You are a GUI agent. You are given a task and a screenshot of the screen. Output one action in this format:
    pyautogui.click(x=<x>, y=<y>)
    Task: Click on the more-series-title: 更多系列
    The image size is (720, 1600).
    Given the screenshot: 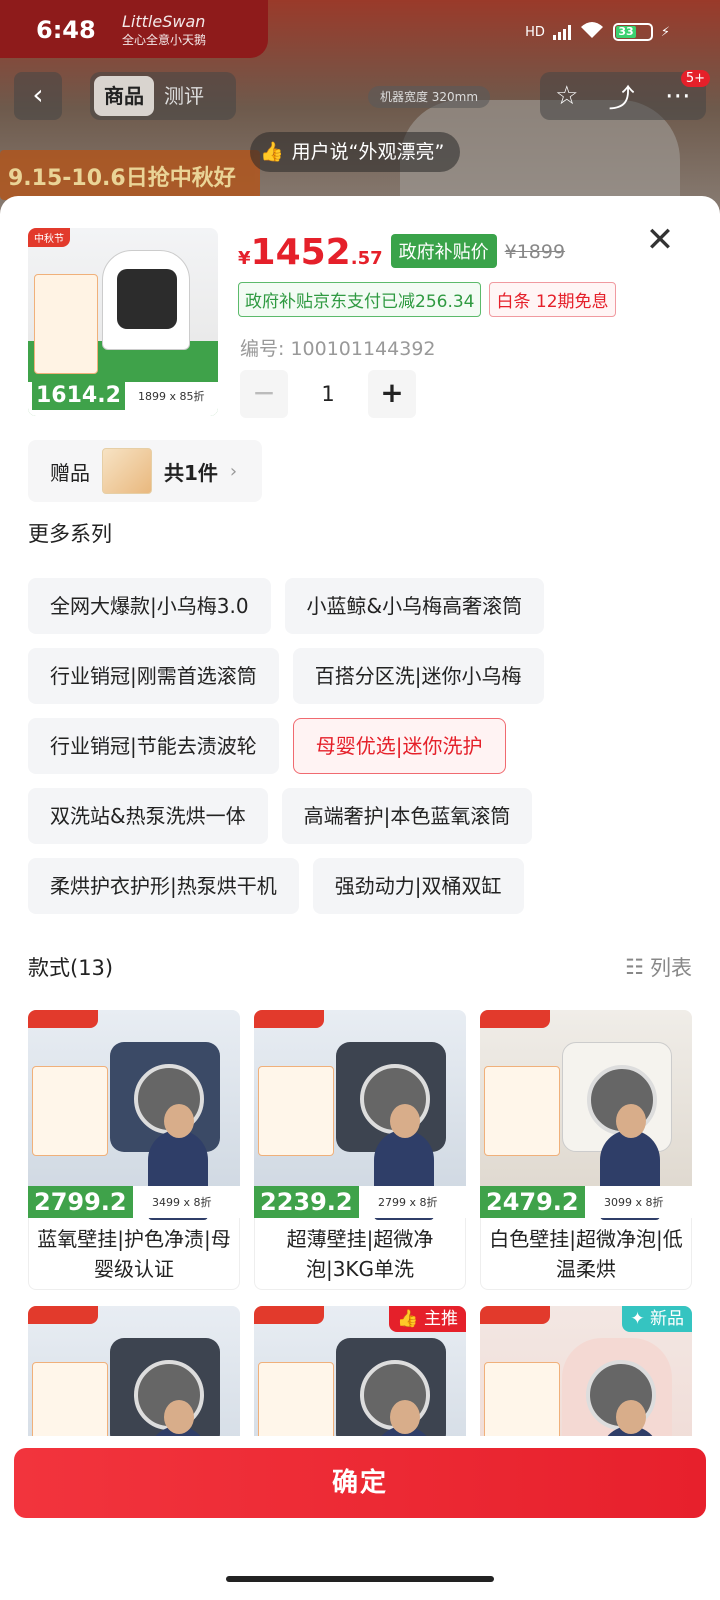 What is the action you would take?
    pyautogui.click(x=70, y=534)
    